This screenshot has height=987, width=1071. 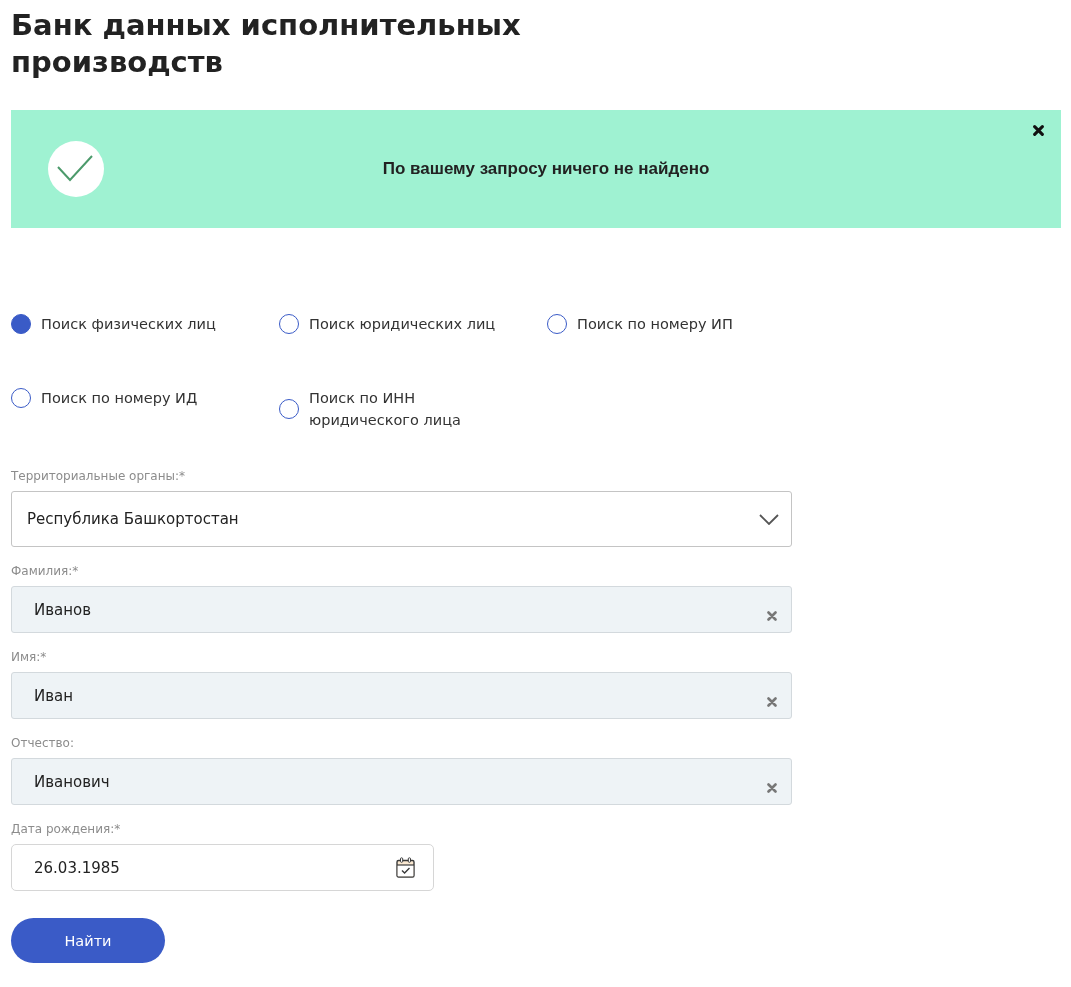 What do you see at coordinates (222, 867) in the screenshot?
I see `date-field: 26.03.1985` at bounding box center [222, 867].